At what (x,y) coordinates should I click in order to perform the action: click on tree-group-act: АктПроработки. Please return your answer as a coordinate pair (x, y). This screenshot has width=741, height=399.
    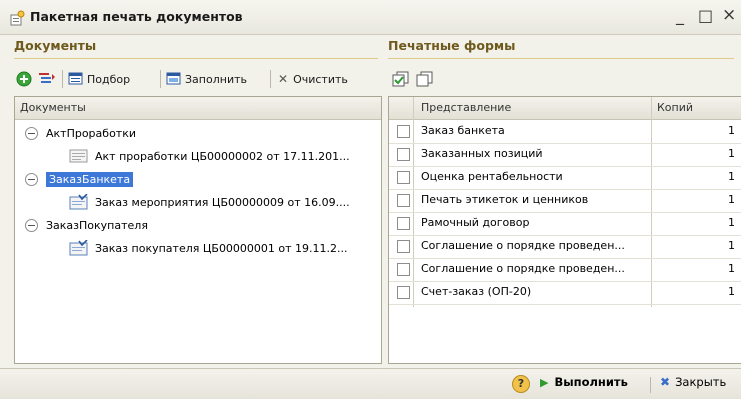
    Looking at the image, I should click on (80, 133).